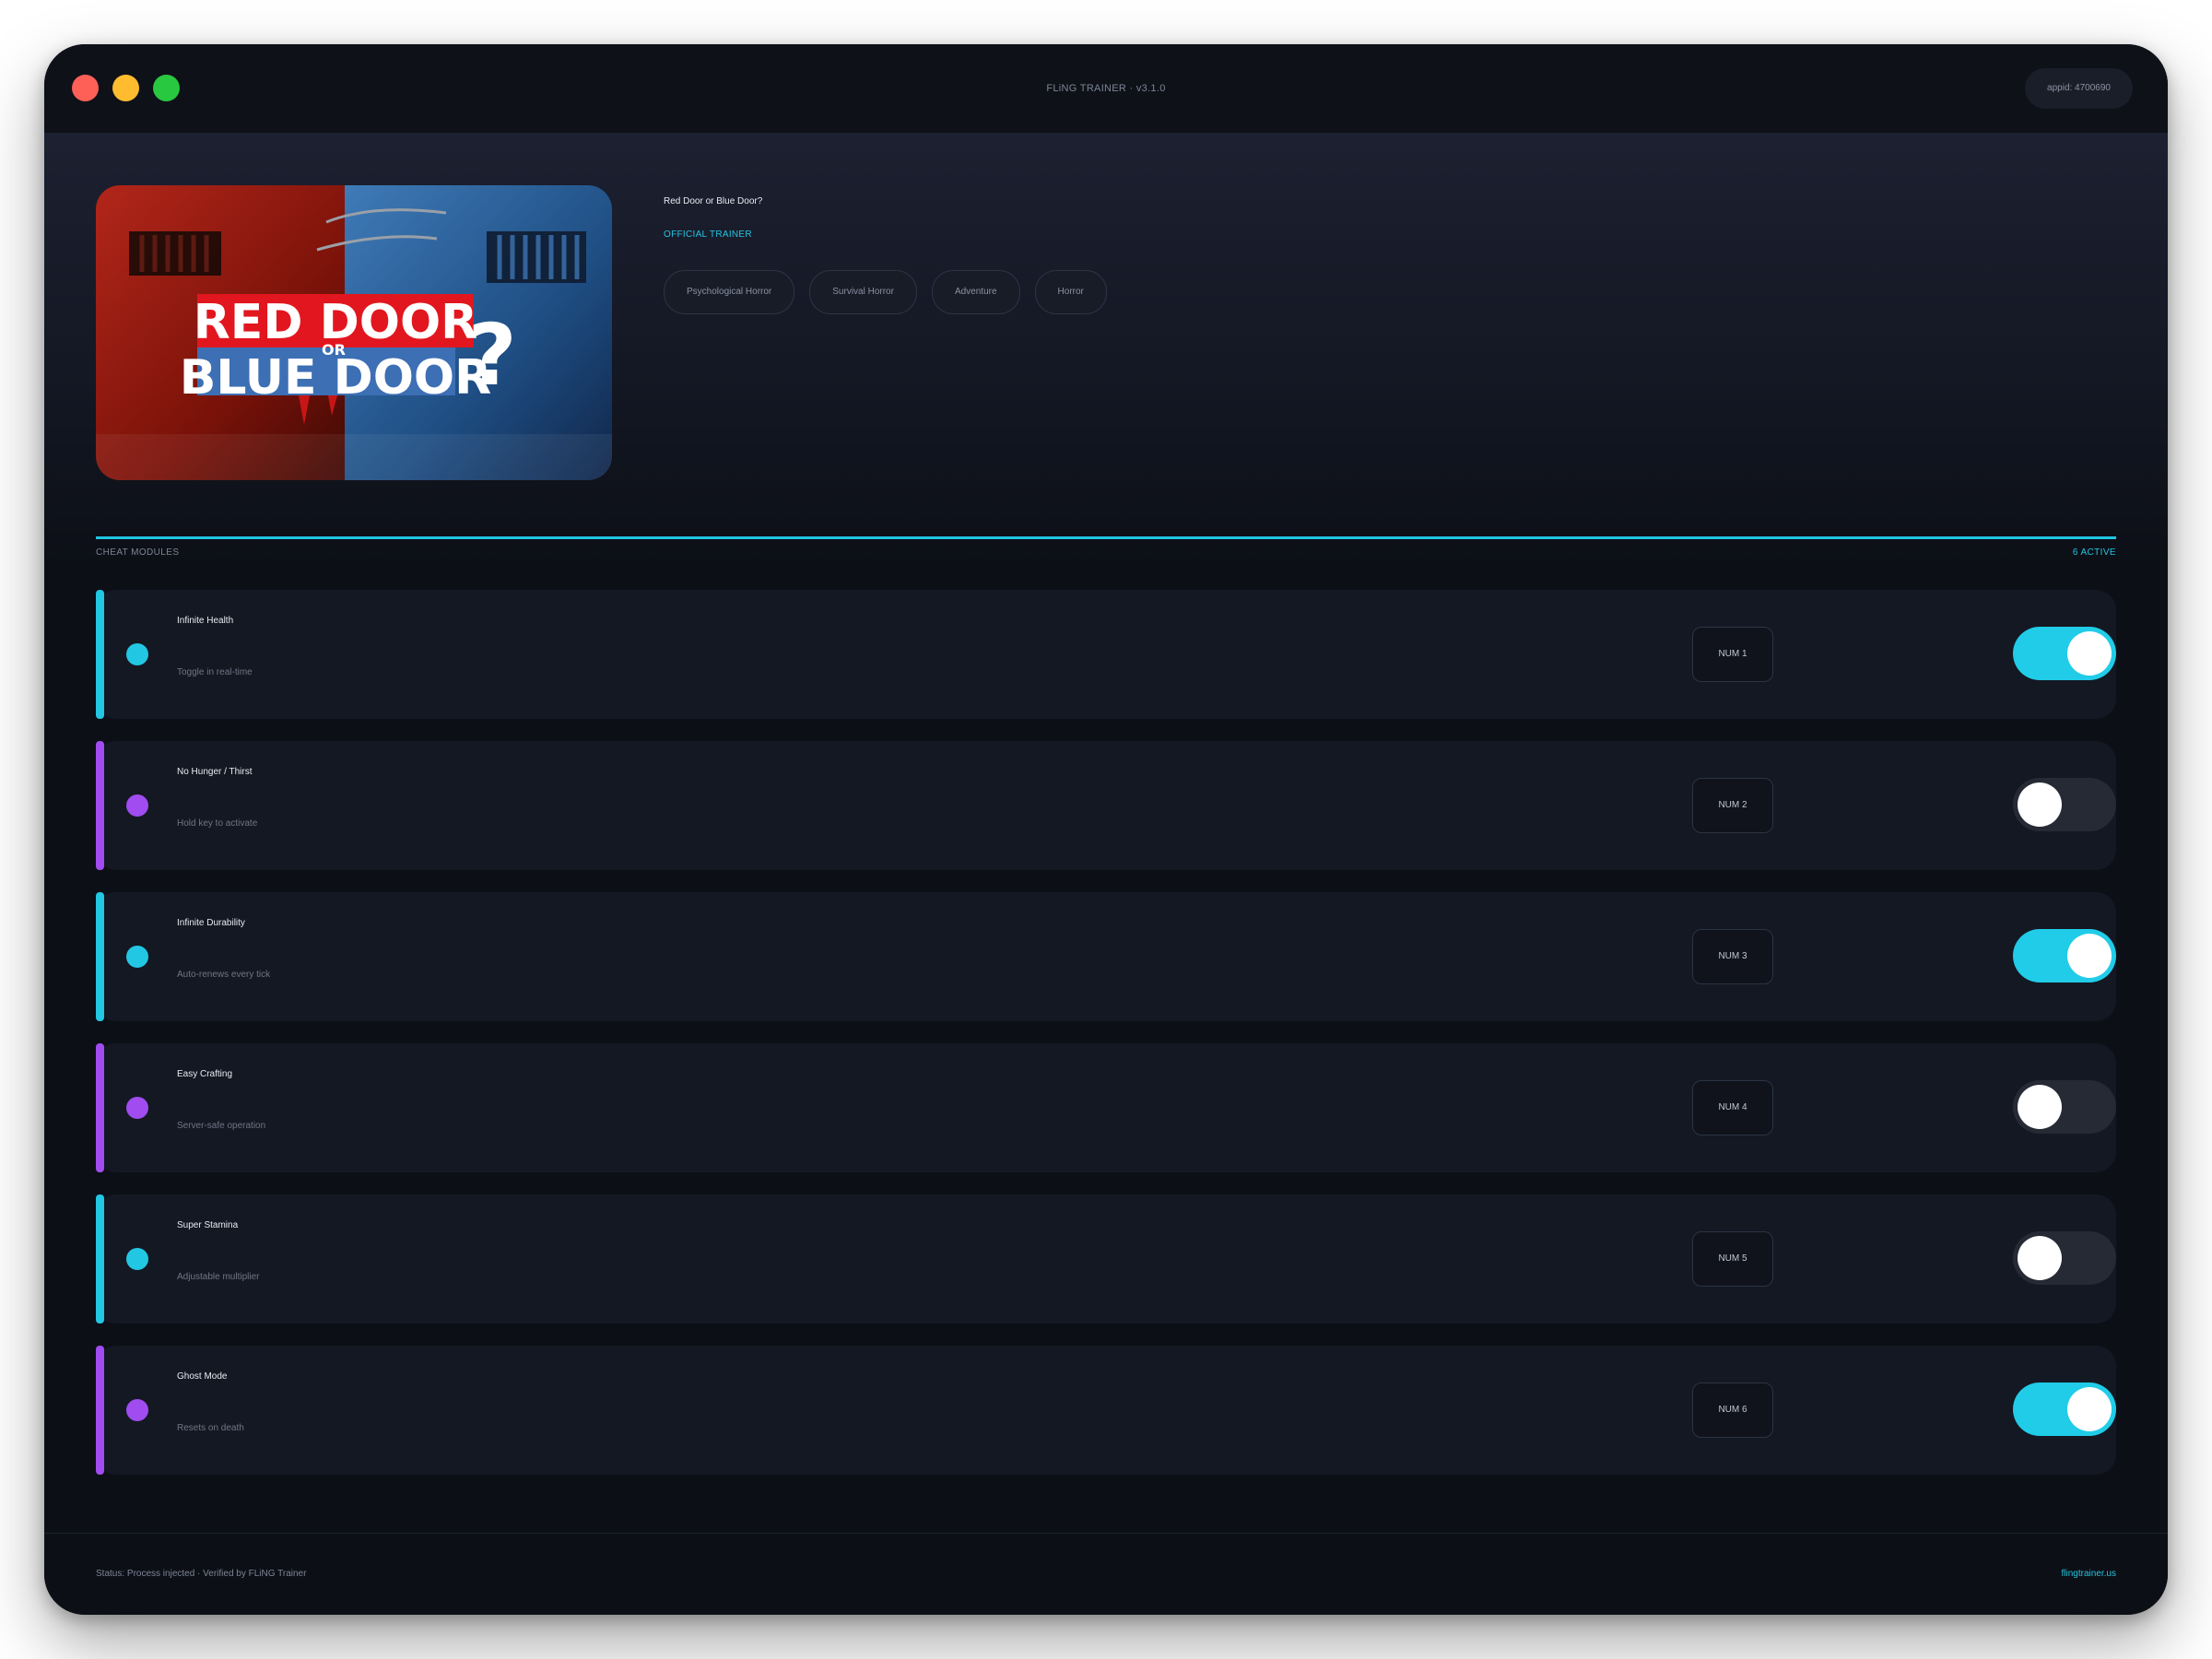 The width and height of the screenshot is (2212, 1659). Describe the element at coordinates (729, 292) in the screenshot. I see `tag-psychological-horror: Psychological Horror` at that location.